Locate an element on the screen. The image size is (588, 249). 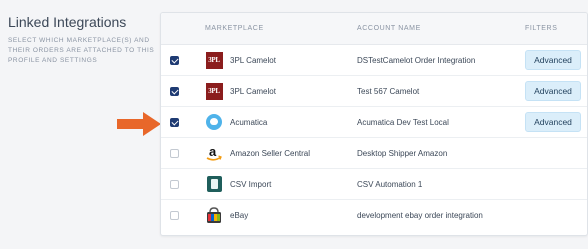
account-name: Acumatica Dev Test Local is located at coordinates (403, 122).